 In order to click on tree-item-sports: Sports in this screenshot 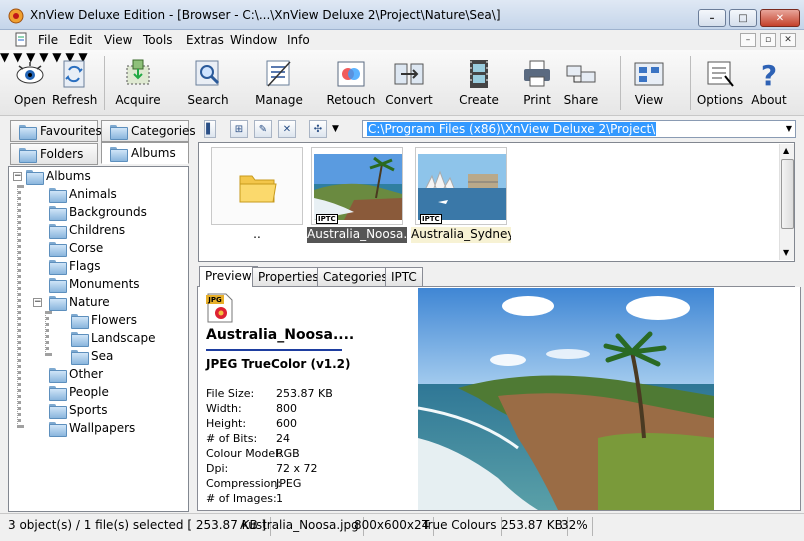, I will do `click(78, 410)`.